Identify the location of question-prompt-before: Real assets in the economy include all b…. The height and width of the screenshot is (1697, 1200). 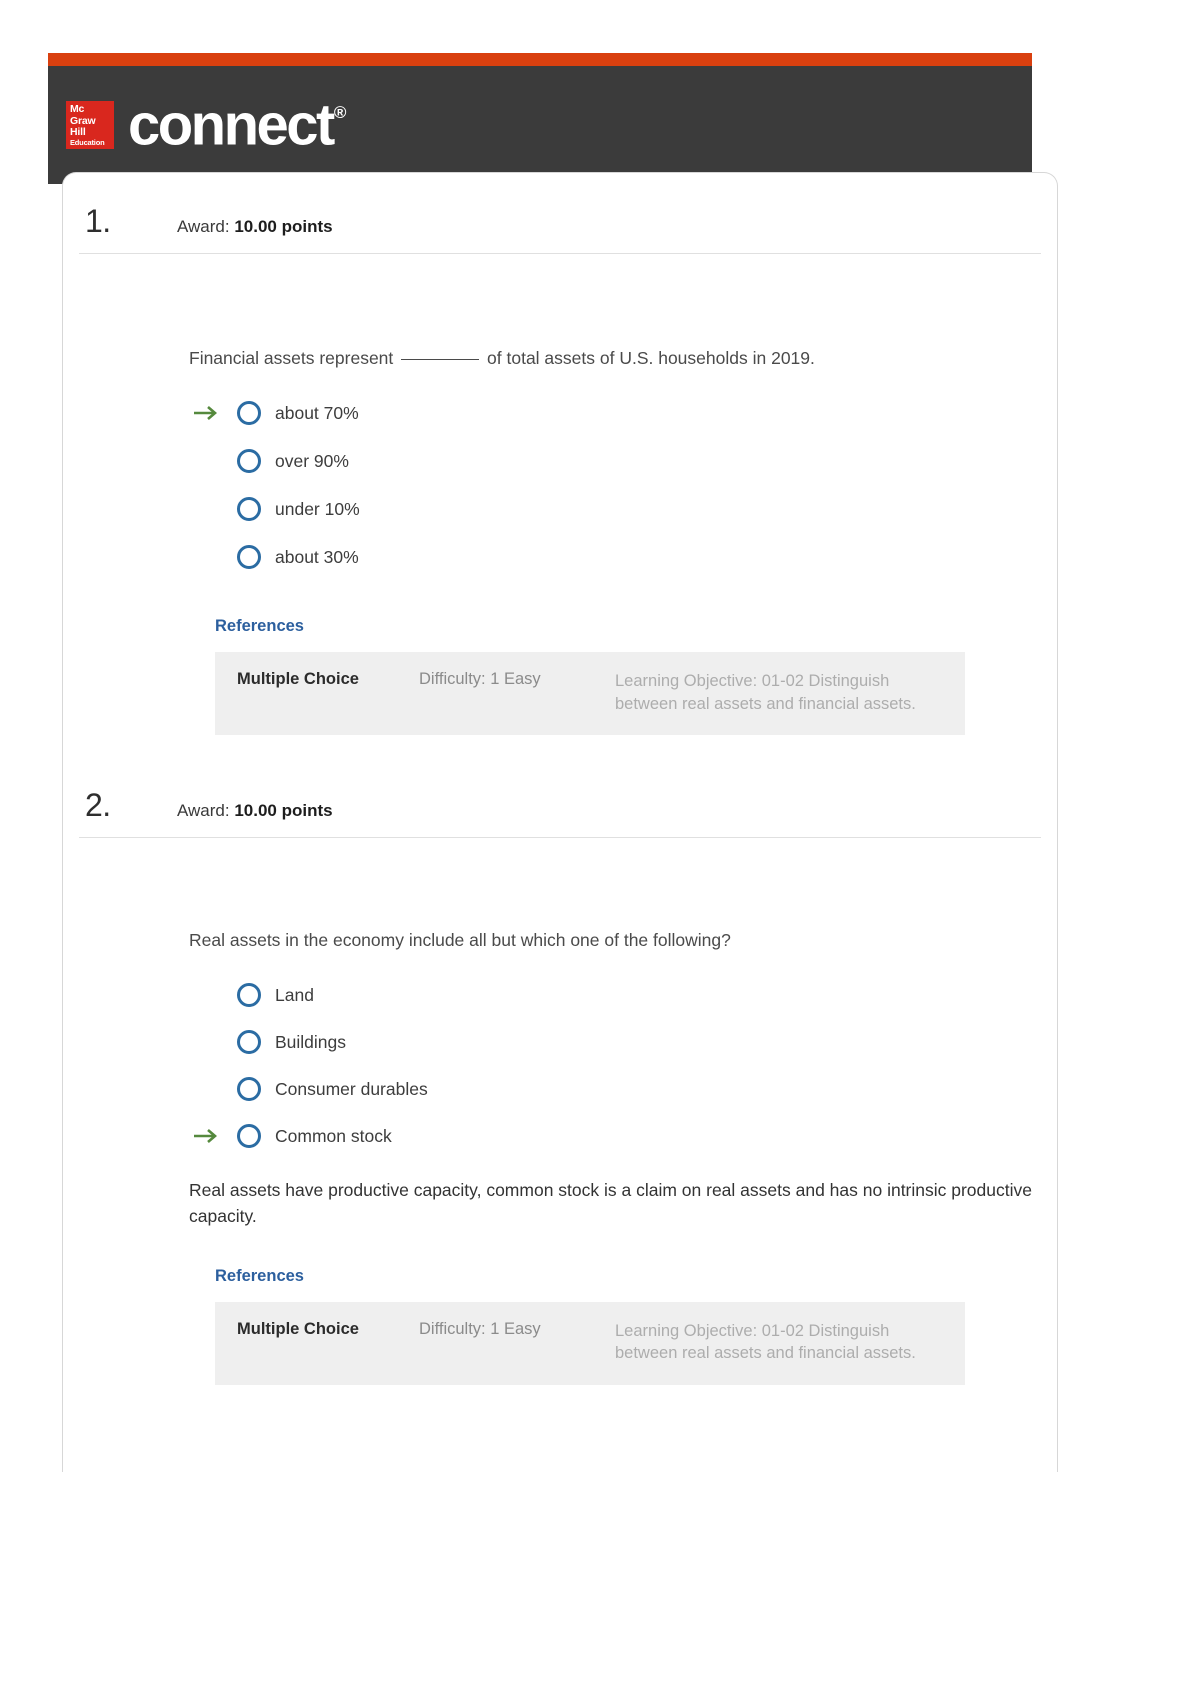
(460, 939).